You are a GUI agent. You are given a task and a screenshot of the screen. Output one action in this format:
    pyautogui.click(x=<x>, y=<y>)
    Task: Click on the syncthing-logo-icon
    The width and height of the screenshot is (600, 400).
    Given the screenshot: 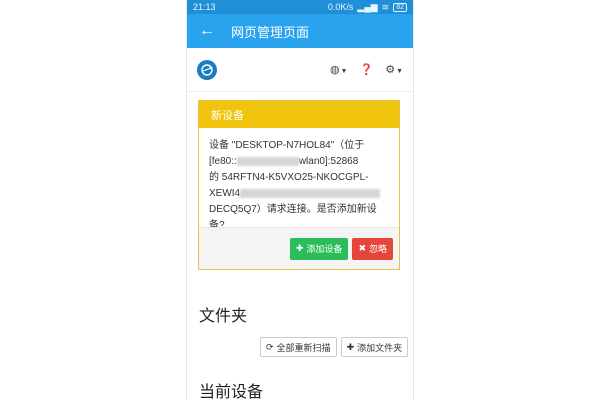 What is the action you would take?
    pyautogui.click(x=207, y=69)
    